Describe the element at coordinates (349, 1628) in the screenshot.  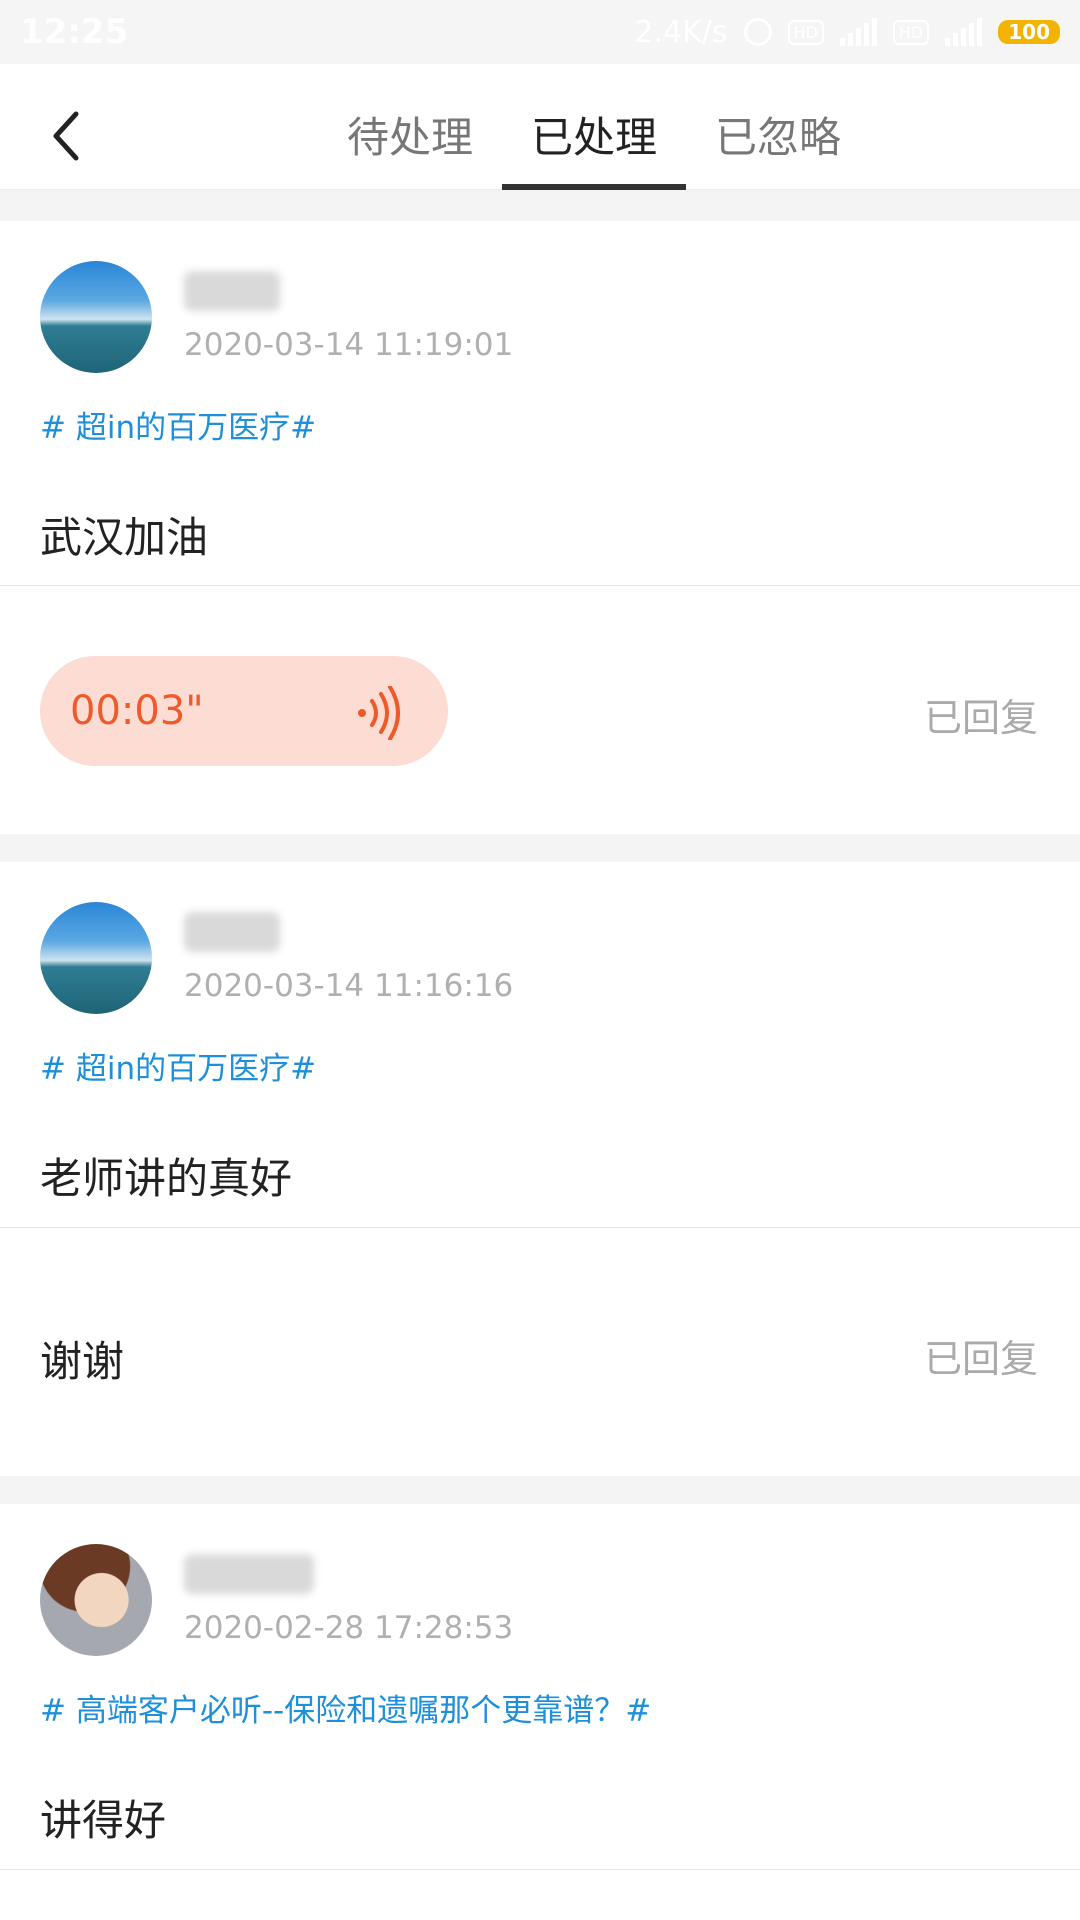
I see `comment-timestamp: 2020-02-28 17:28:53` at that location.